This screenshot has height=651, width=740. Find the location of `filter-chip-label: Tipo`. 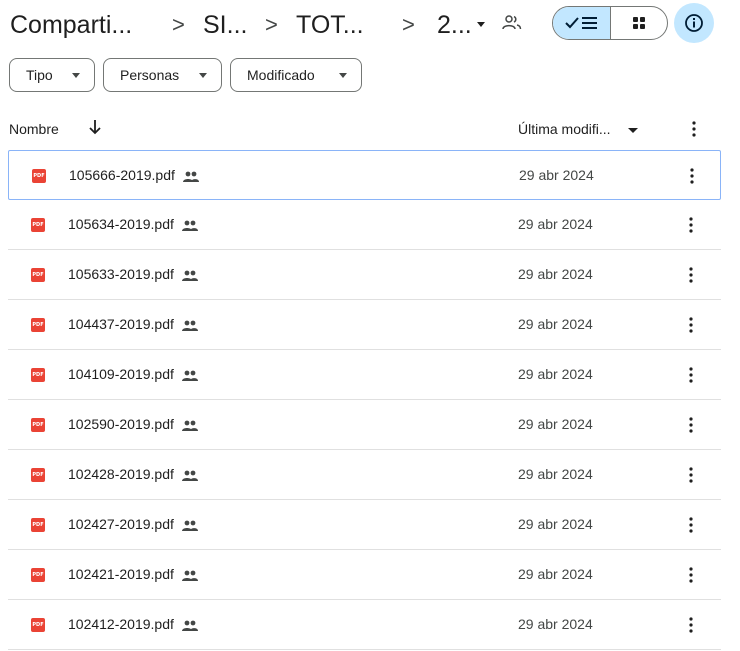

filter-chip-label: Tipo is located at coordinates (39, 75).